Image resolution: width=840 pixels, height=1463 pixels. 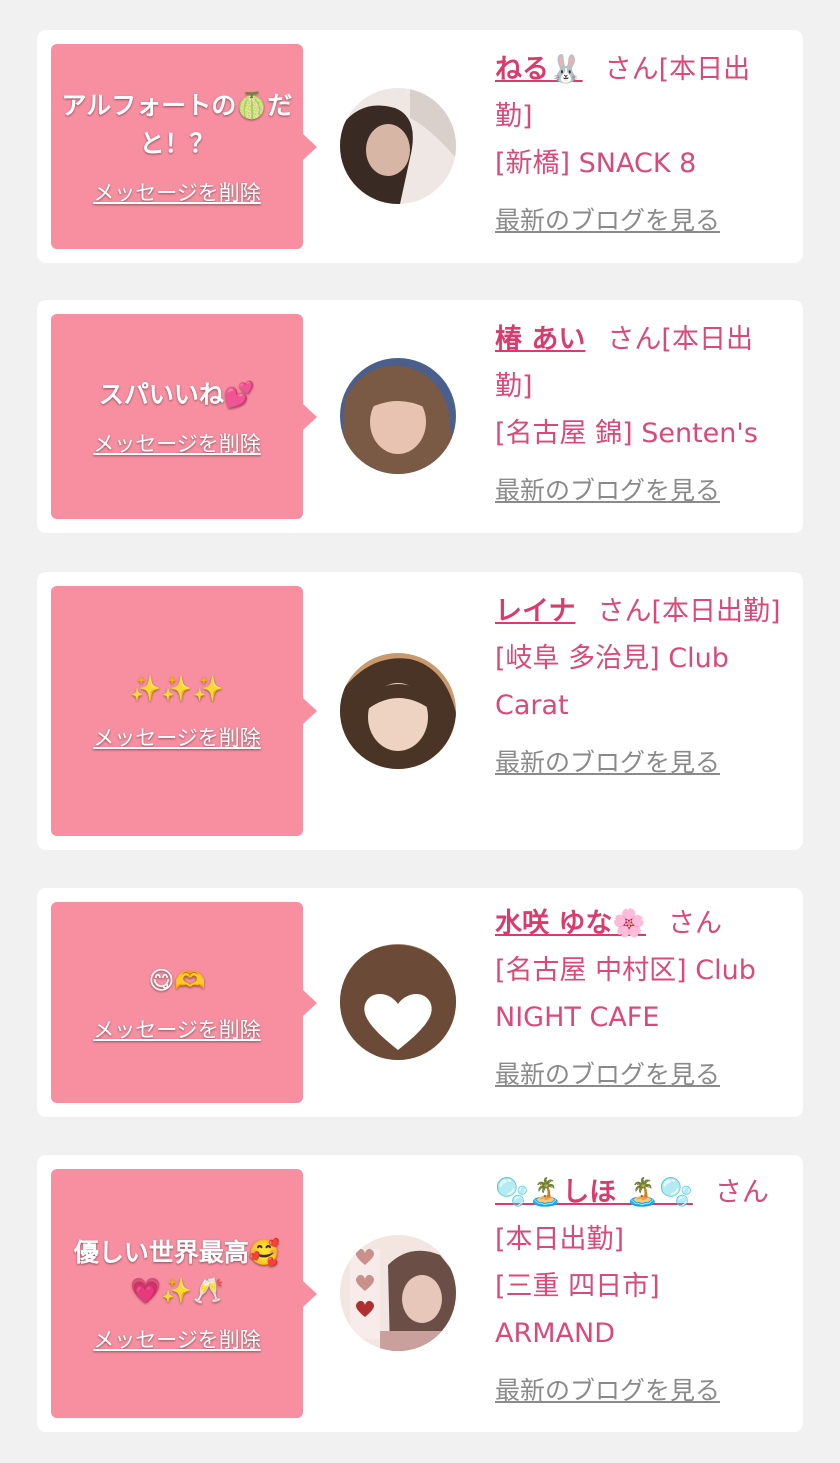 I want to click on cast-info: 椿 あい さん[本日出勤] [名古屋 錦] Senten's 最新のブログを見る, so click(x=640, y=415).